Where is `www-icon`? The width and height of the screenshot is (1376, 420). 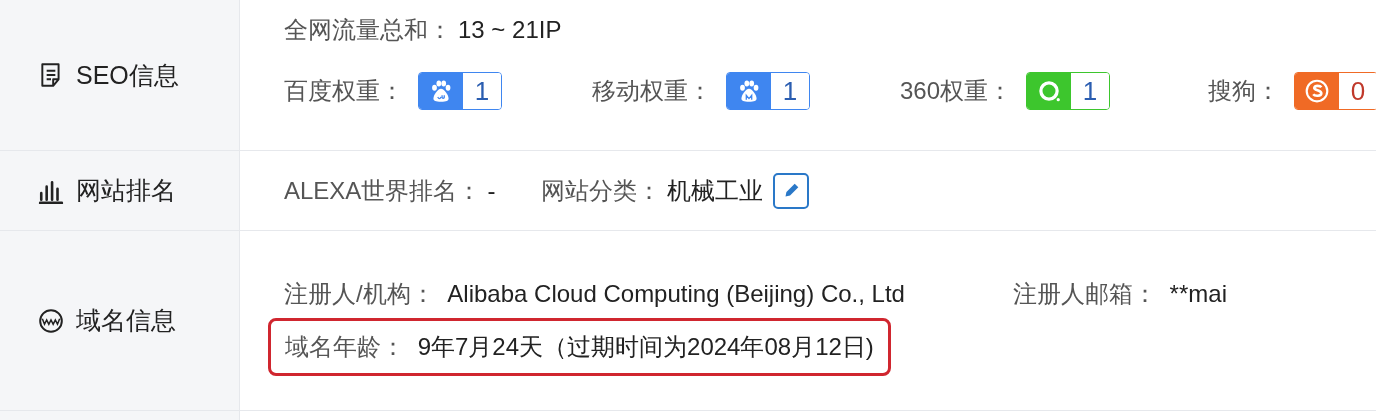
www-icon is located at coordinates (51, 320).